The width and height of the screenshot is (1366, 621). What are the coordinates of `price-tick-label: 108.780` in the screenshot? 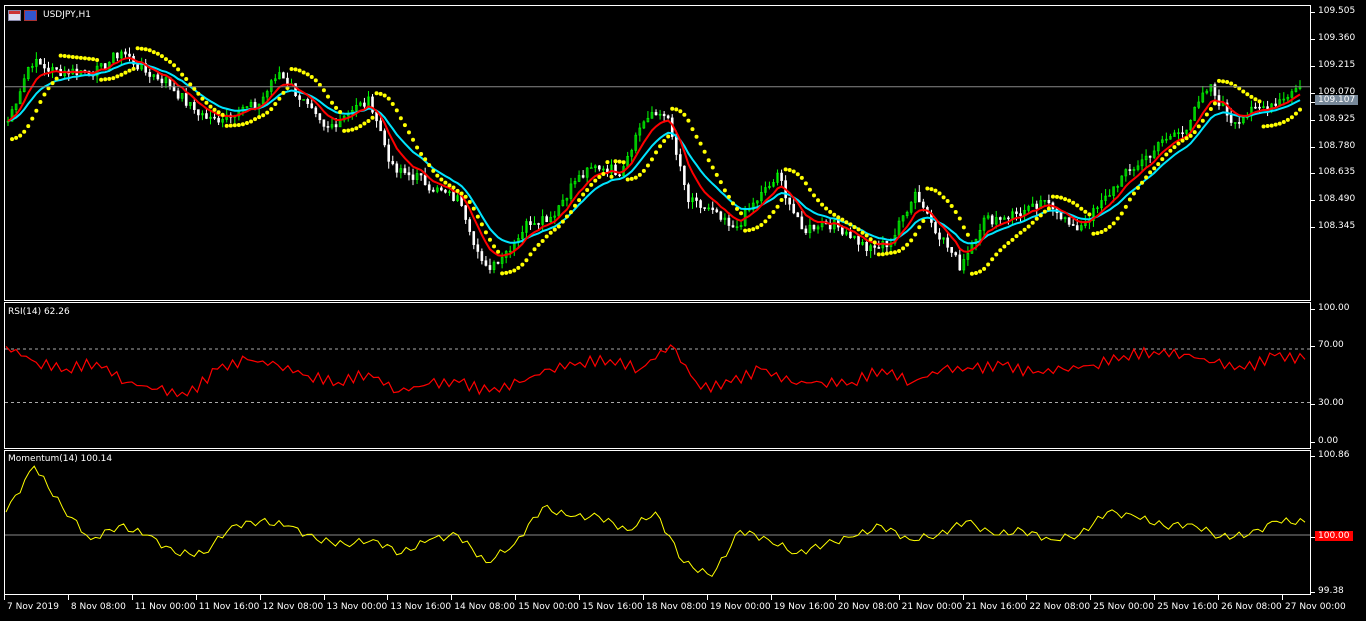 It's located at (1337, 145).